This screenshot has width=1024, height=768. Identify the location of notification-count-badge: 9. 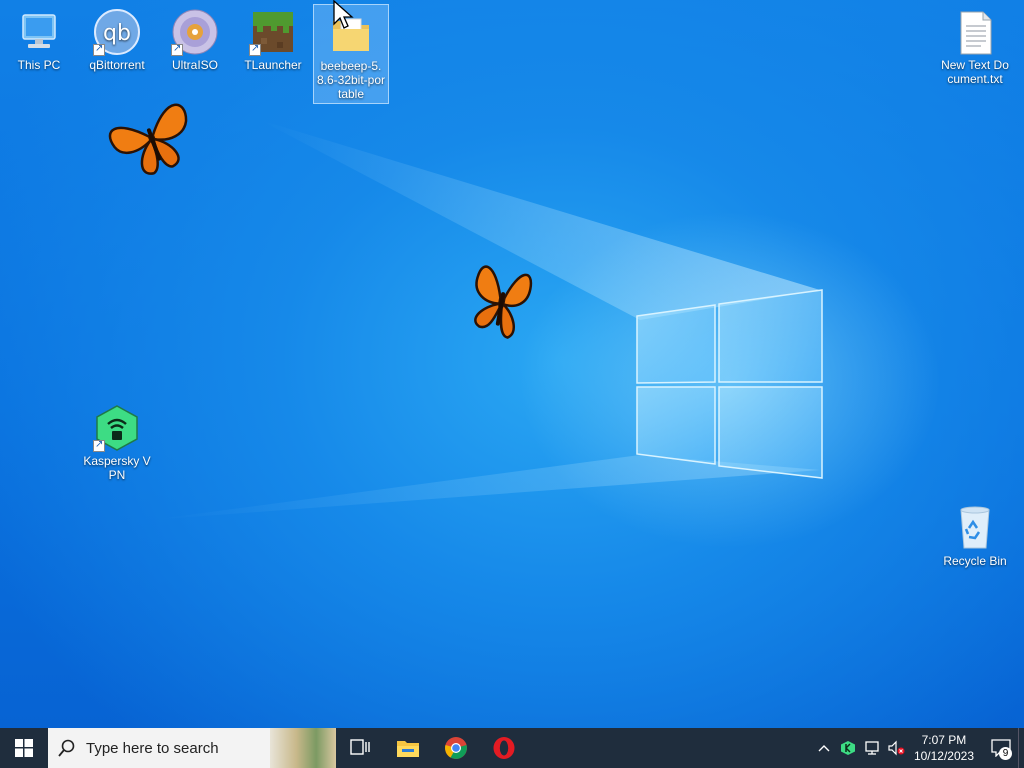
(1005, 753).